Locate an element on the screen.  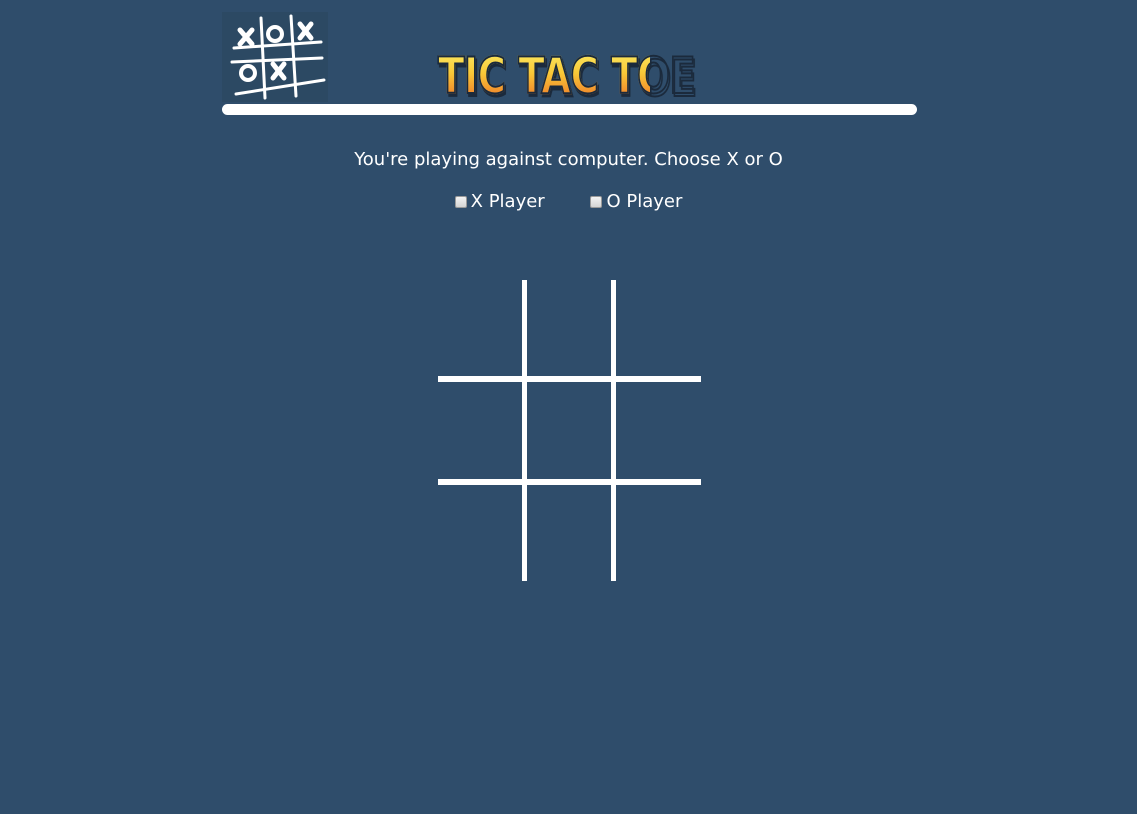
x-player-label: X Player is located at coordinates (507, 201).